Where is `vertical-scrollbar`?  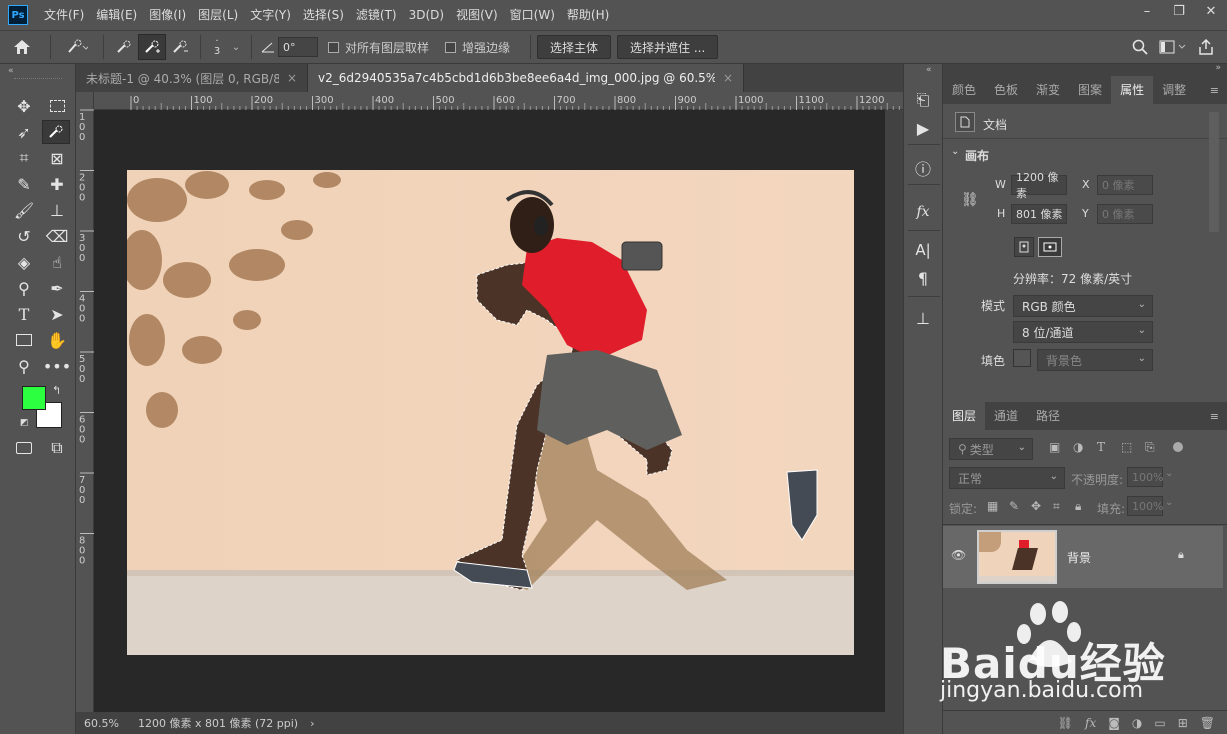 vertical-scrollbar is located at coordinates (894, 411).